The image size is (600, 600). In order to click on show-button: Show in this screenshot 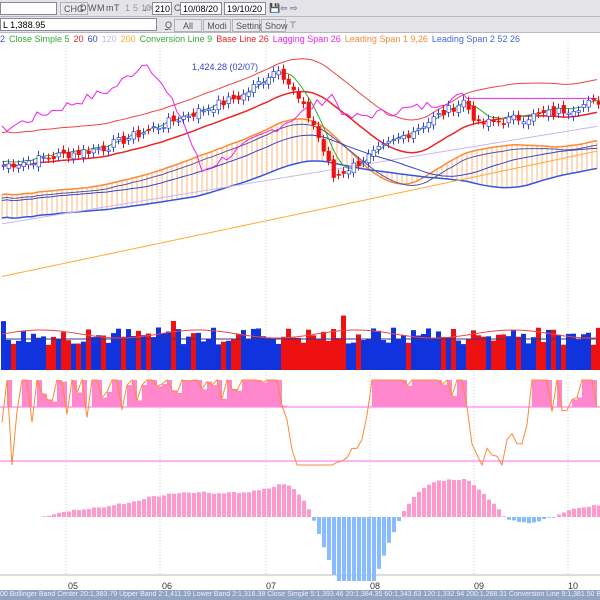, I will do `click(274, 25)`.